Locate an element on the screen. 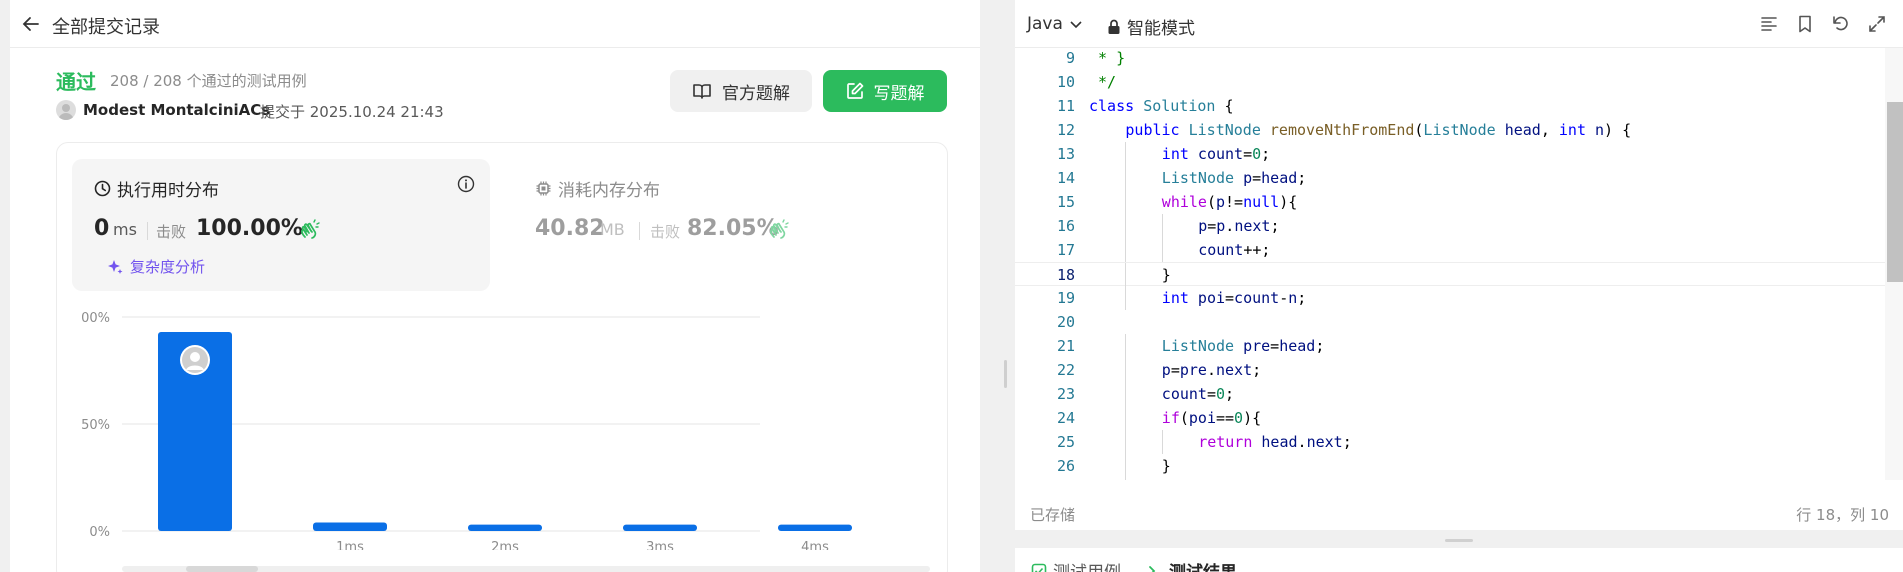 This screenshot has height=572, width=1903. x-tick-label: 2ms is located at coordinates (505, 545).